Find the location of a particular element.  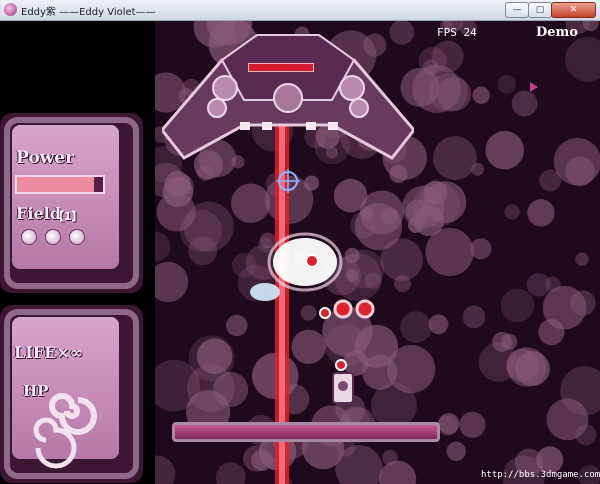

boss-fortress is located at coordinates (288, 97).